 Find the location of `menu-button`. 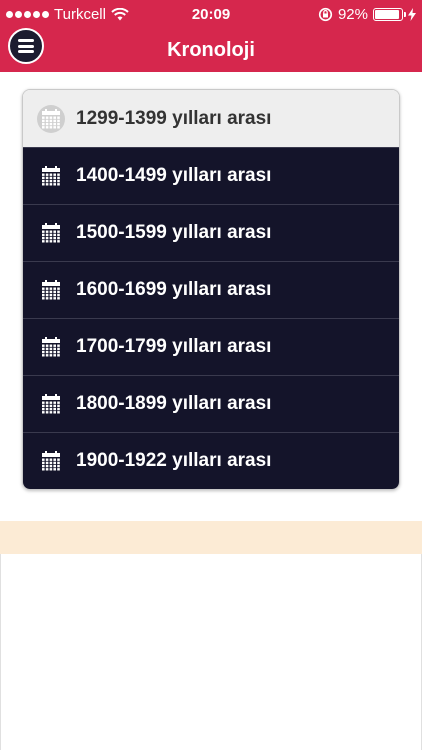

menu-button is located at coordinates (26, 46).